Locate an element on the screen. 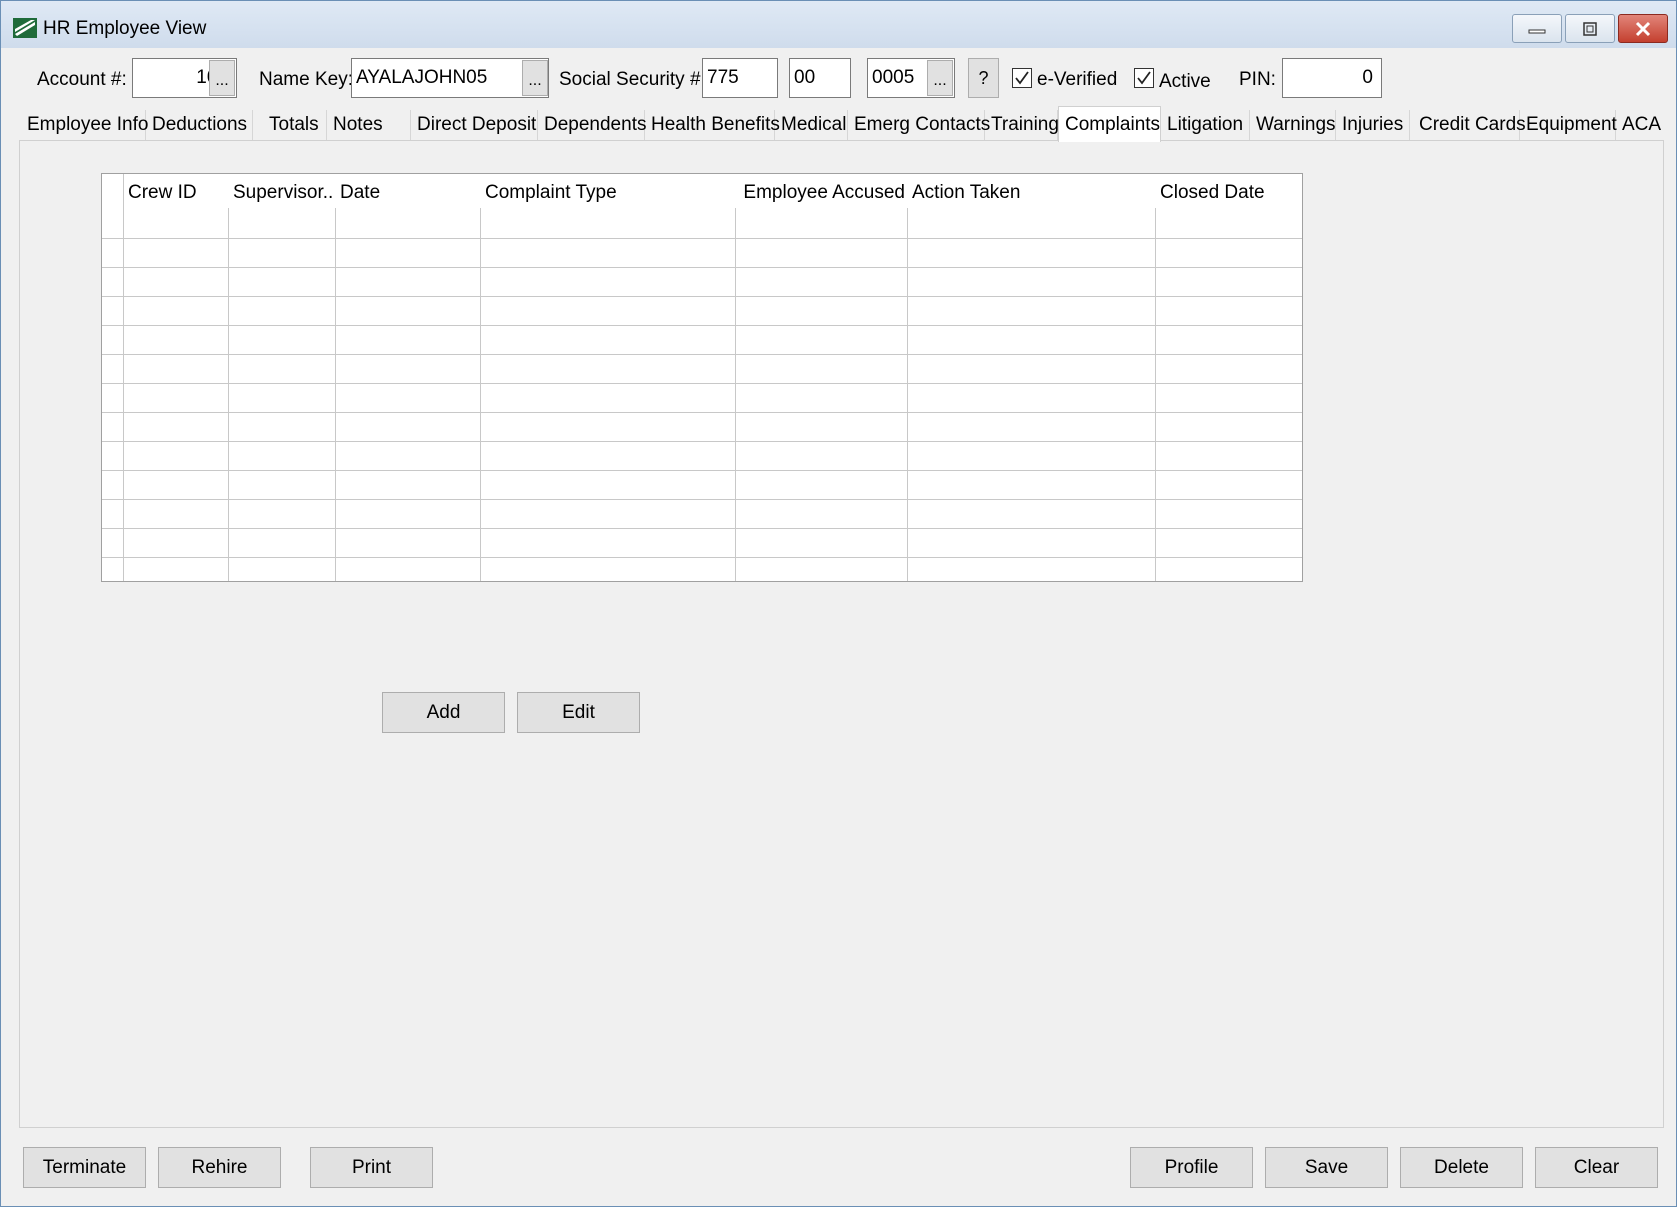 The image size is (1679, 1209). edit-button: Edit is located at coordinates (578, 712).